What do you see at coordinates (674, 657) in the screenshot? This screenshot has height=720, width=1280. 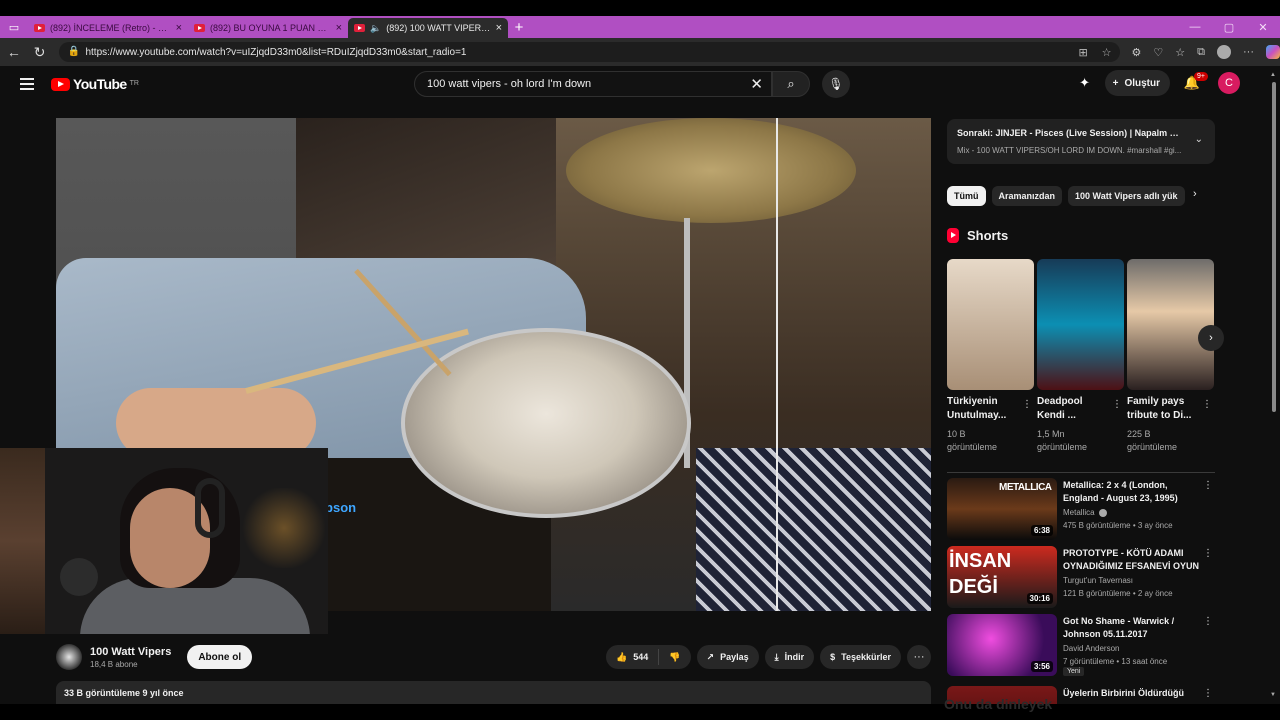 I see `dislike-button: 👎` at bounding box center [674, 657].